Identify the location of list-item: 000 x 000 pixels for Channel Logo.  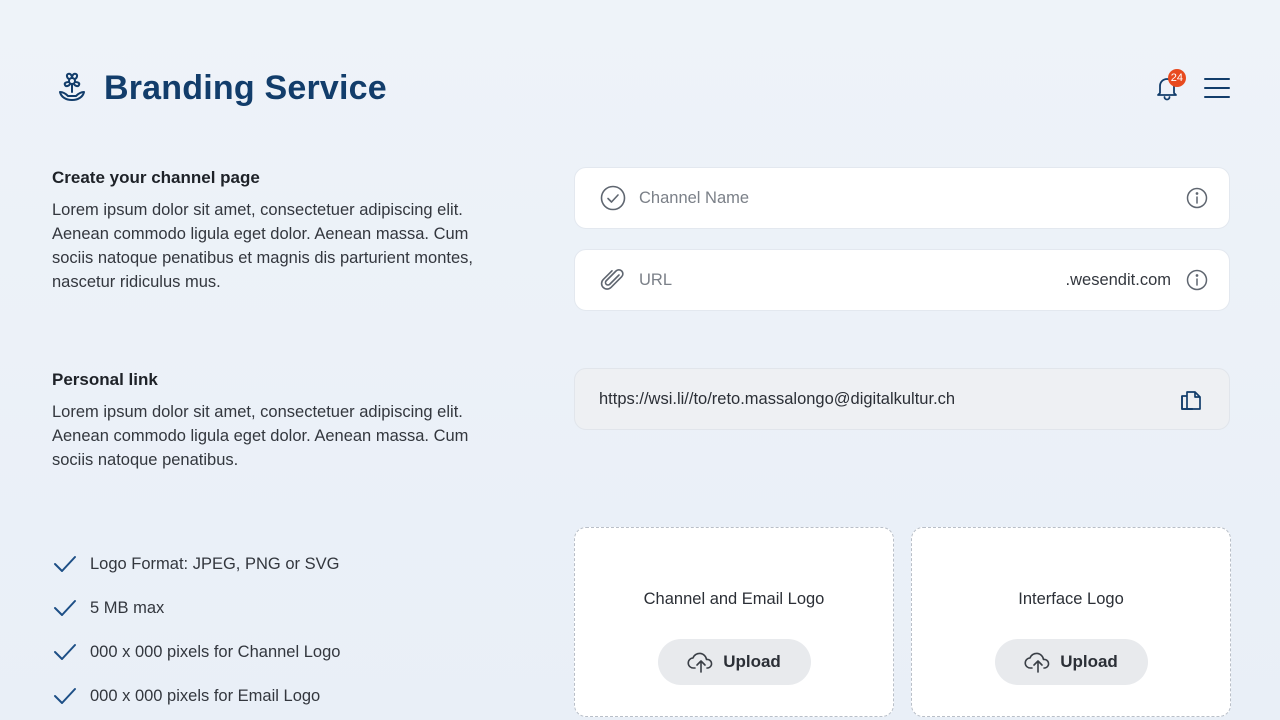
(196, 652).